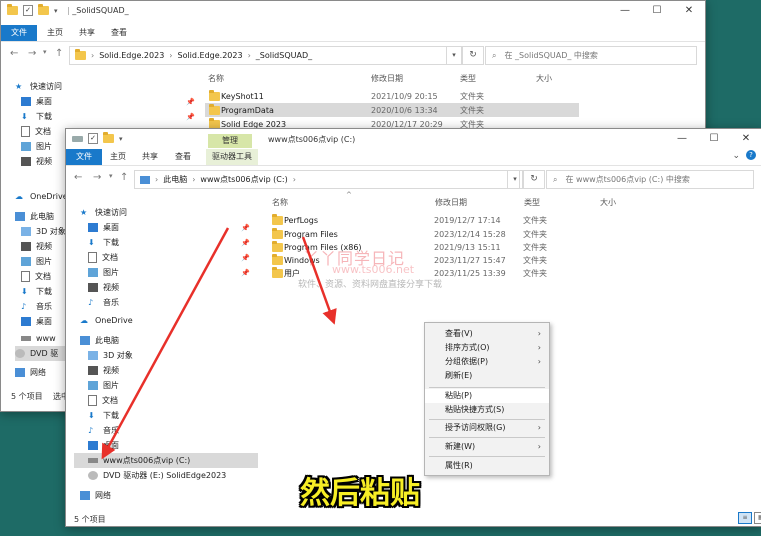 The width and height of the screenshot is (761, 536). What do you see at coordinates (714, 139) in the screenshot?
I see `maximize-button: ☐` at bounding box center [714, 139].